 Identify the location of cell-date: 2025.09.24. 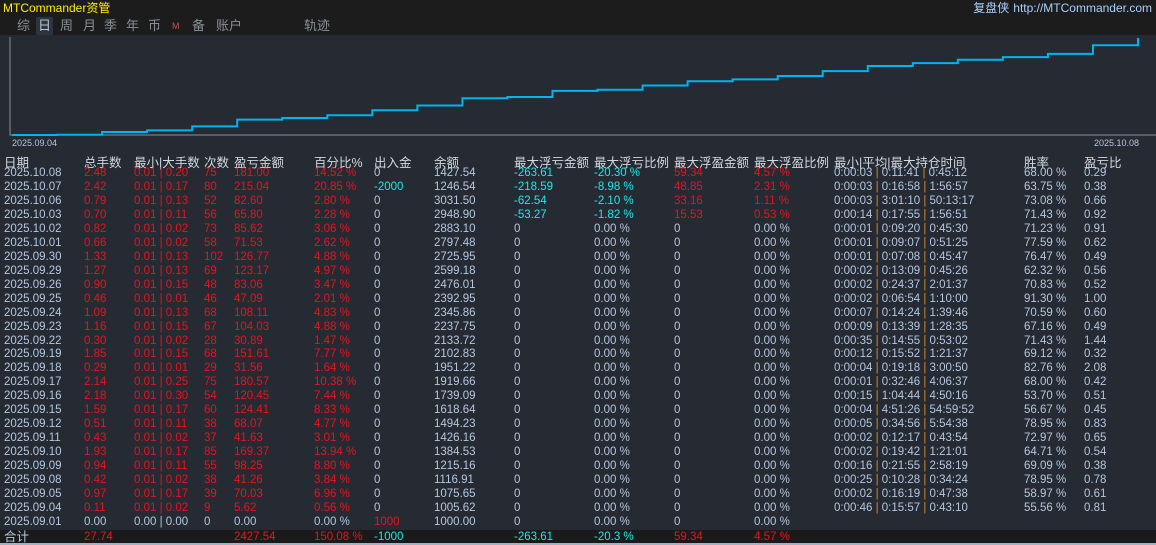
(33, 312).